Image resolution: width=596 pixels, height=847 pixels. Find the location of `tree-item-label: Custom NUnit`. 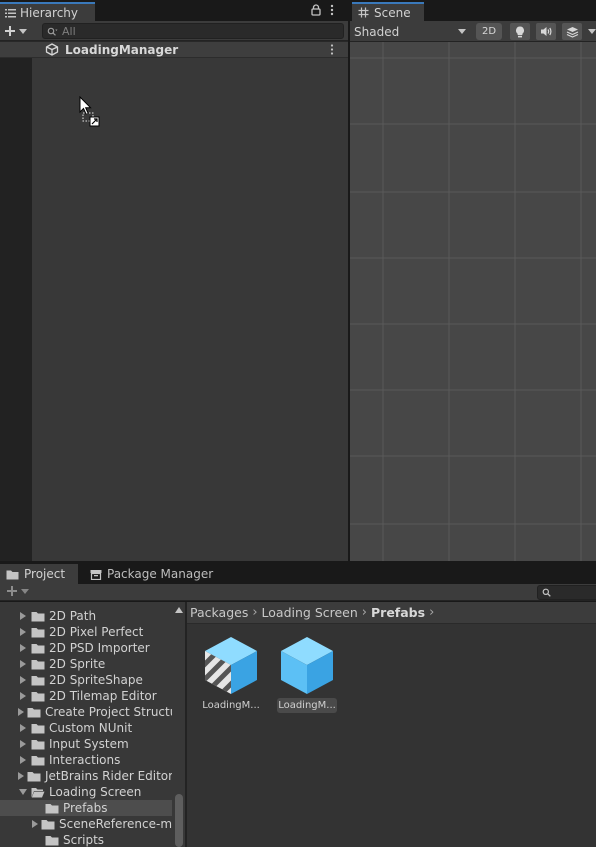

tree-item-label: Custom NUnit is located at coordinates (91, 728).